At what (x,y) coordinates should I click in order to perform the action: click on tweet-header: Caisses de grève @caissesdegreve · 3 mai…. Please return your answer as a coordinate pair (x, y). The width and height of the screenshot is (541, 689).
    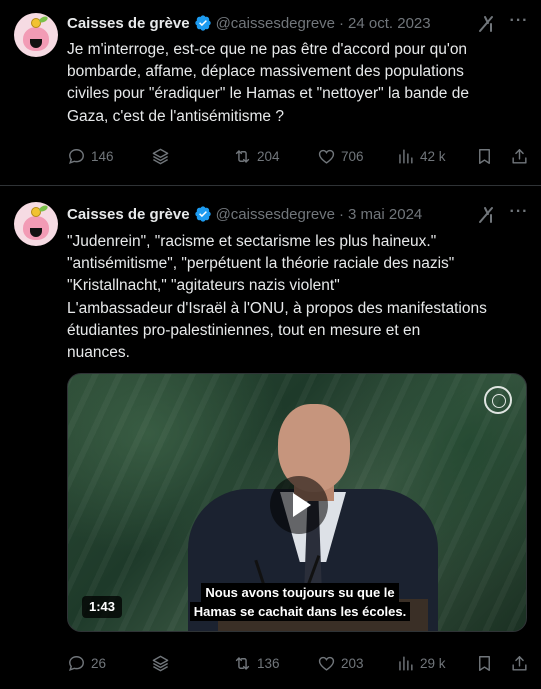
    Looking at the image, I should click on (244, 214).